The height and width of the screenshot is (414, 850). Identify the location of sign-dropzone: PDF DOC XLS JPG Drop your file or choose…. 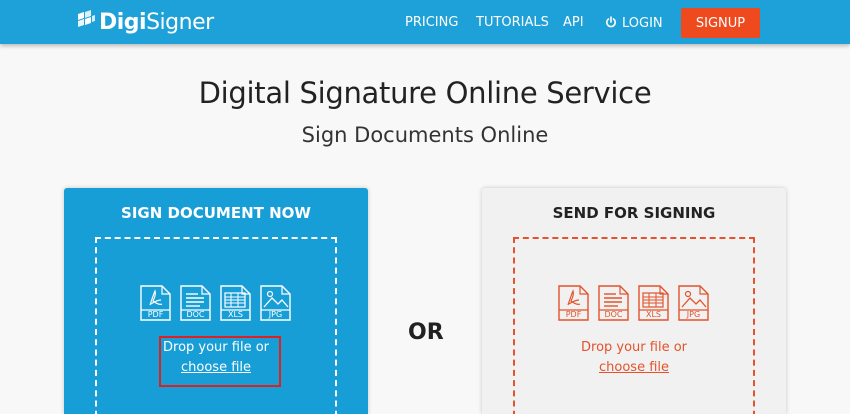
(216, 325).